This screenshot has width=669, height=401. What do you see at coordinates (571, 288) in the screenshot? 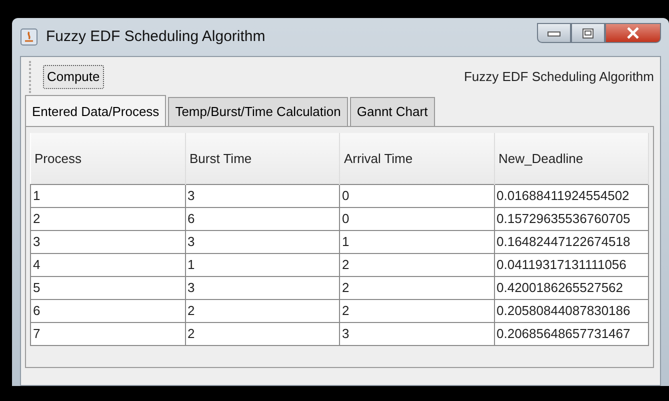
I see `table-cell: 0.4200186265527562` at bounding box center [571, 288].